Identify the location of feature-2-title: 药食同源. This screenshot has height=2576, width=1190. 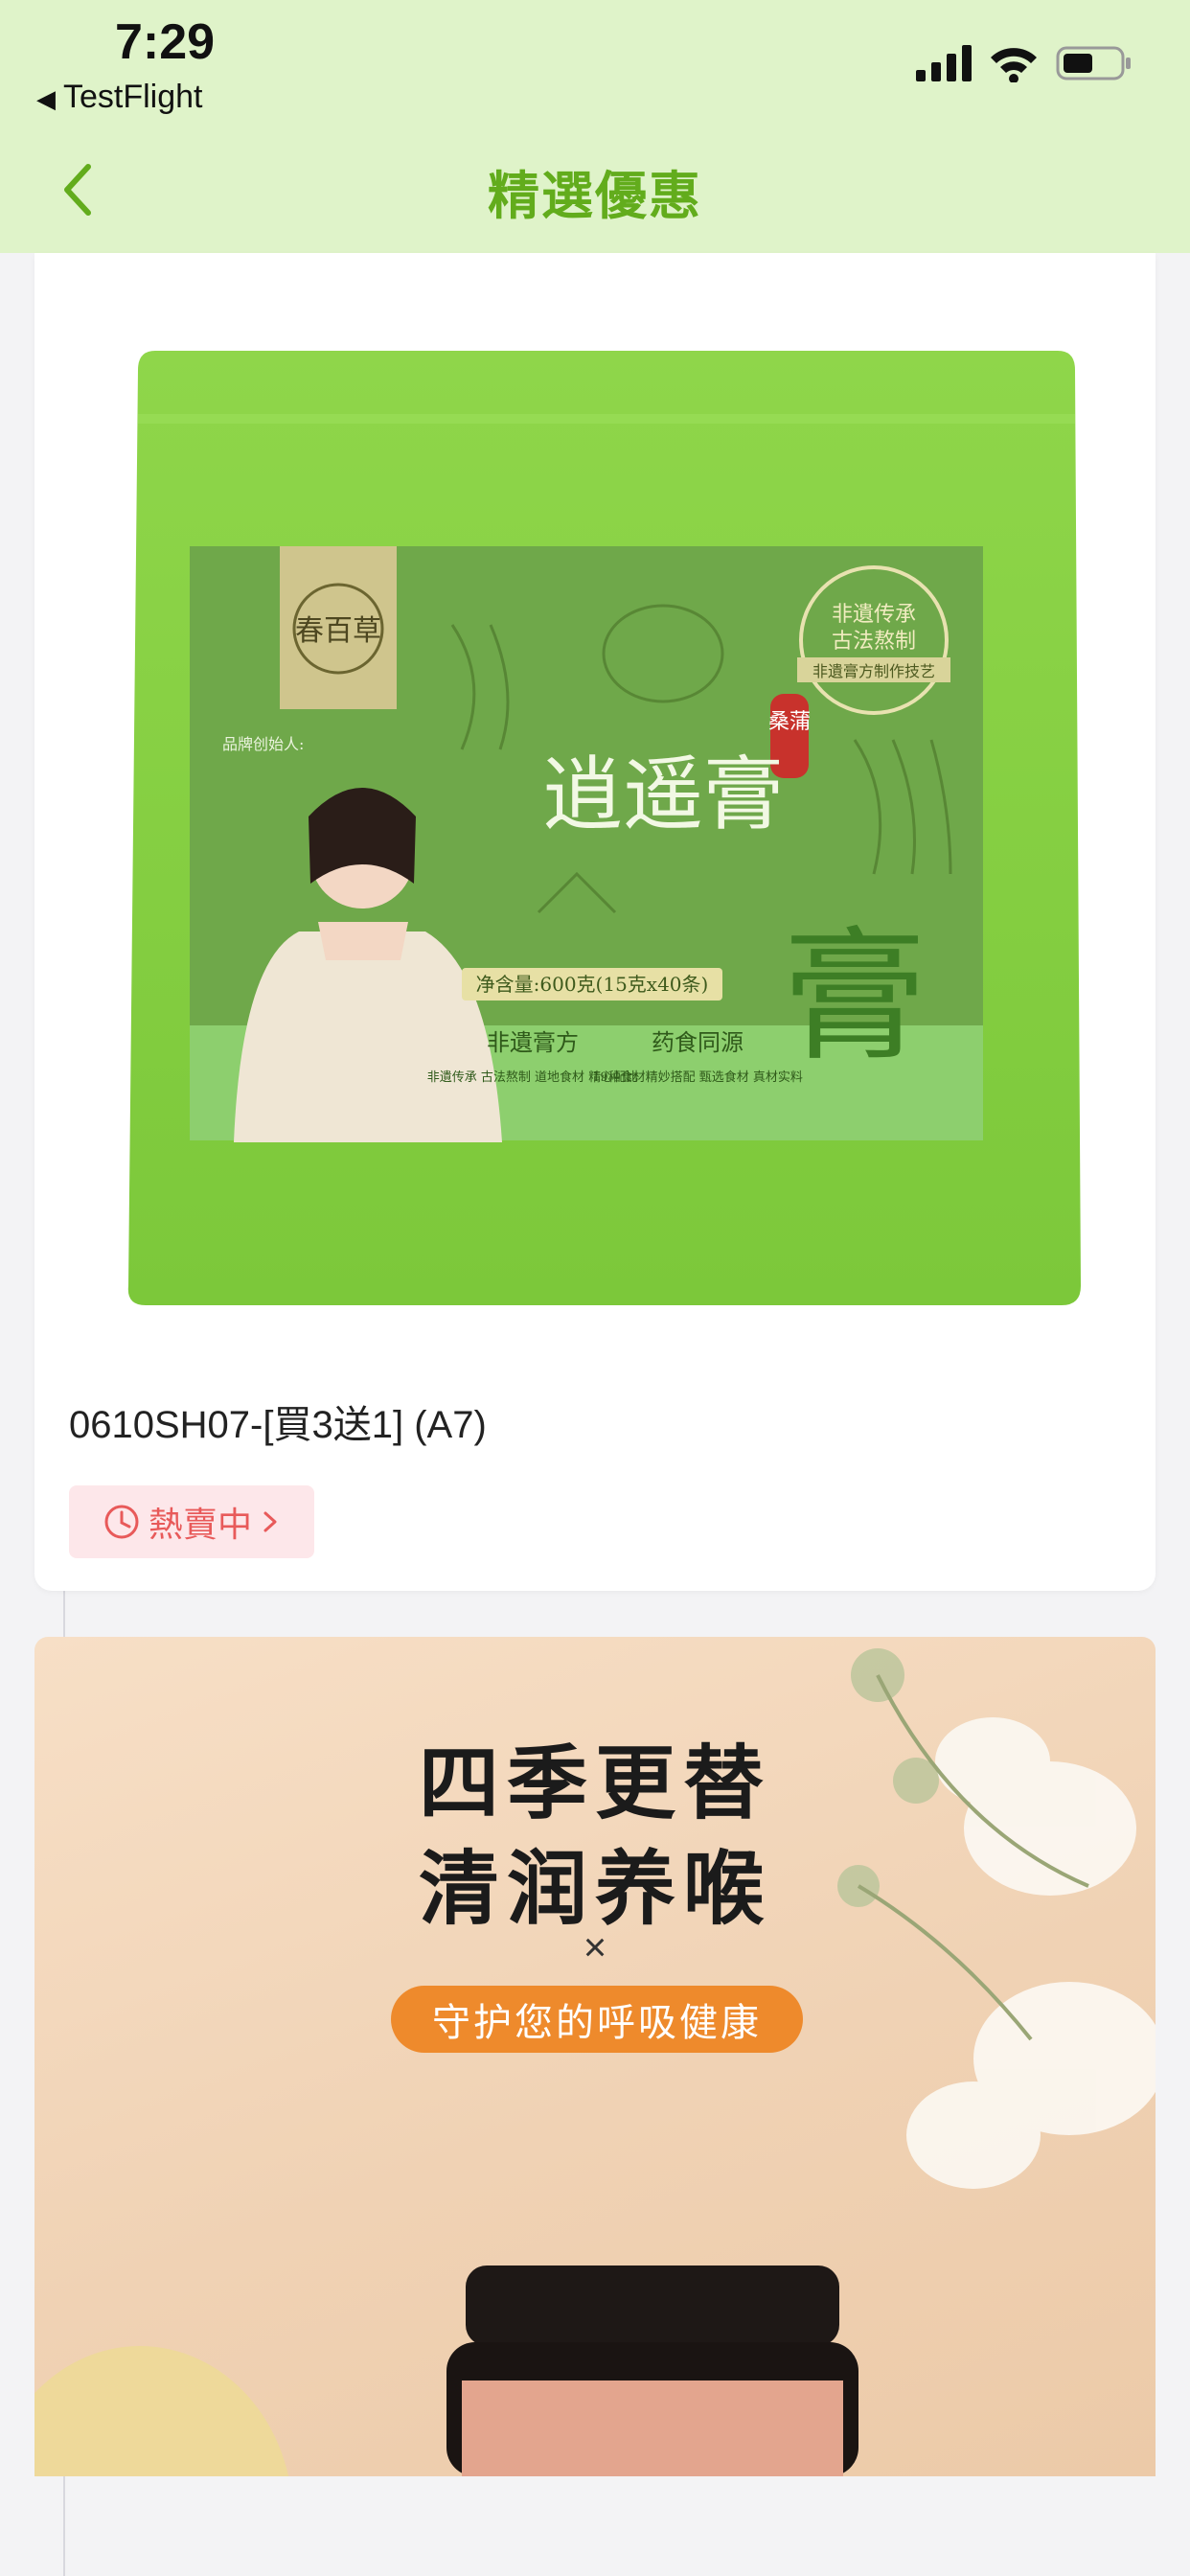
(698, 1042).